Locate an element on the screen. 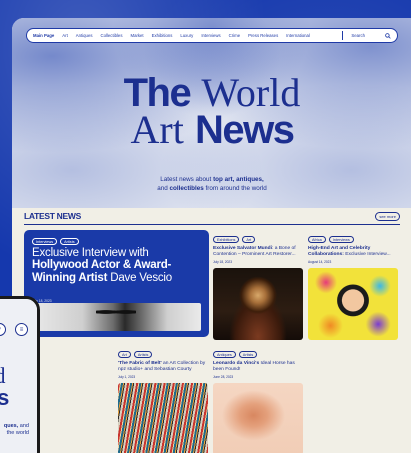 This screenshot has width=411, height=453. nav-item-luxury: Luxury is located at coordinates (186, 35).